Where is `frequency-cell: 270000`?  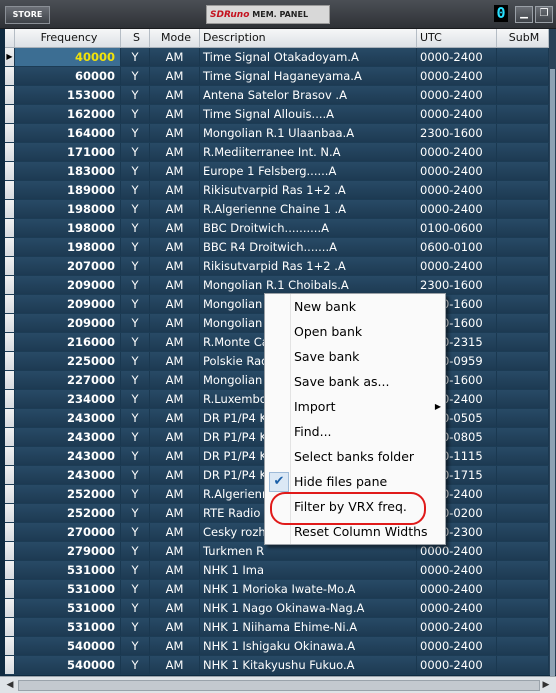 frequency-cell: 270000 is located at coordinates (68, 532).